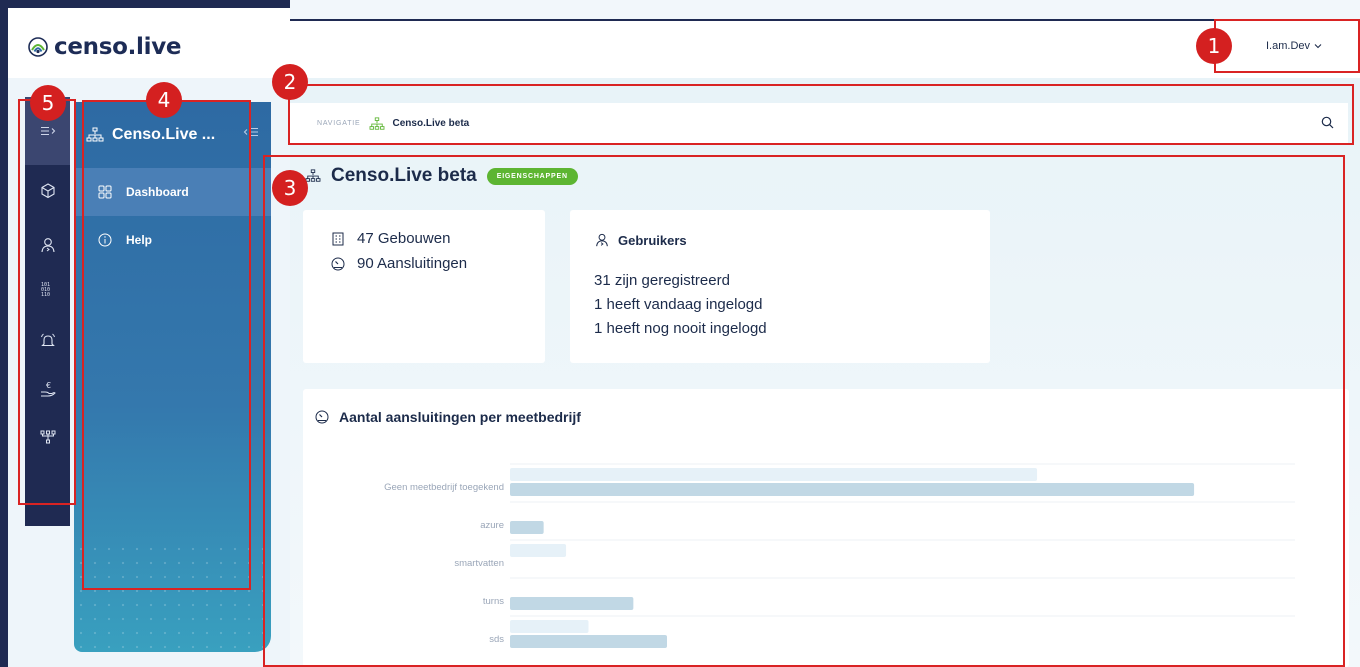 The image size is (1360, 667). Describe the element at coordinates (290, 82) in the screenshot. I see `annotation-number-2: 2` at that location.